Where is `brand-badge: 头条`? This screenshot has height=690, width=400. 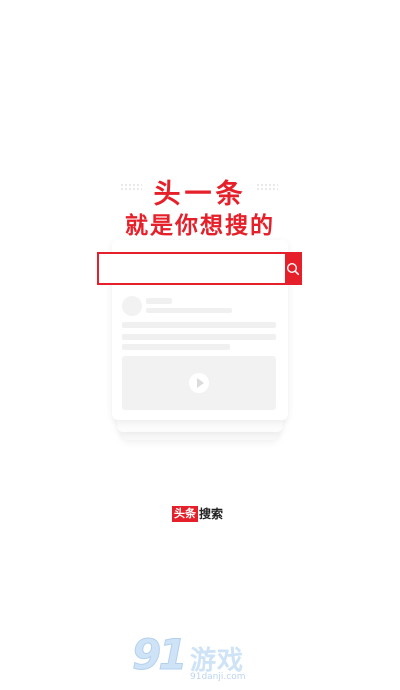
brand-badge: 头条 is located at coordinates (185, 514).